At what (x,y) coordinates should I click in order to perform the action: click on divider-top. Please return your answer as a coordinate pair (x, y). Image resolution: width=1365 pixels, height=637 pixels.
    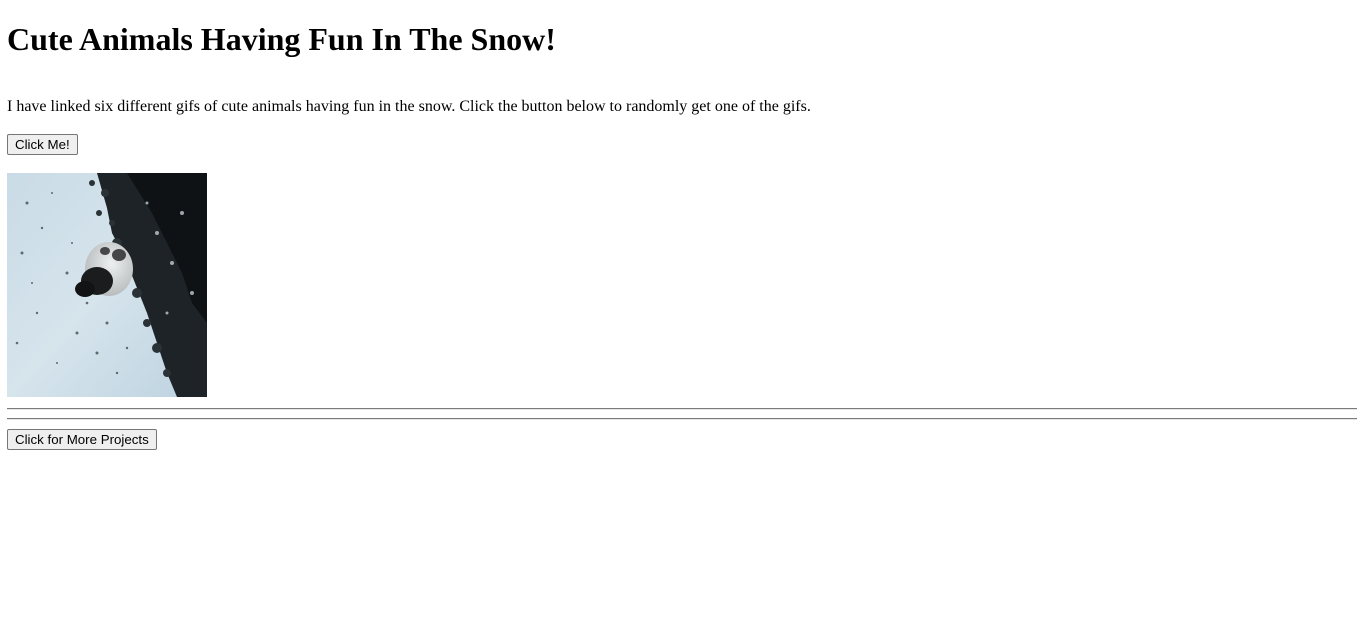
    Looking at the image, I should click on (682, 409).